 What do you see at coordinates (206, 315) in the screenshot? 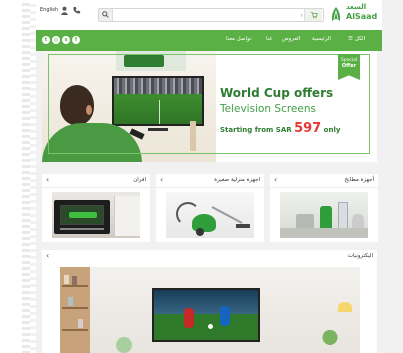
I see `electronics-tv` at bounding box center [206, 315].